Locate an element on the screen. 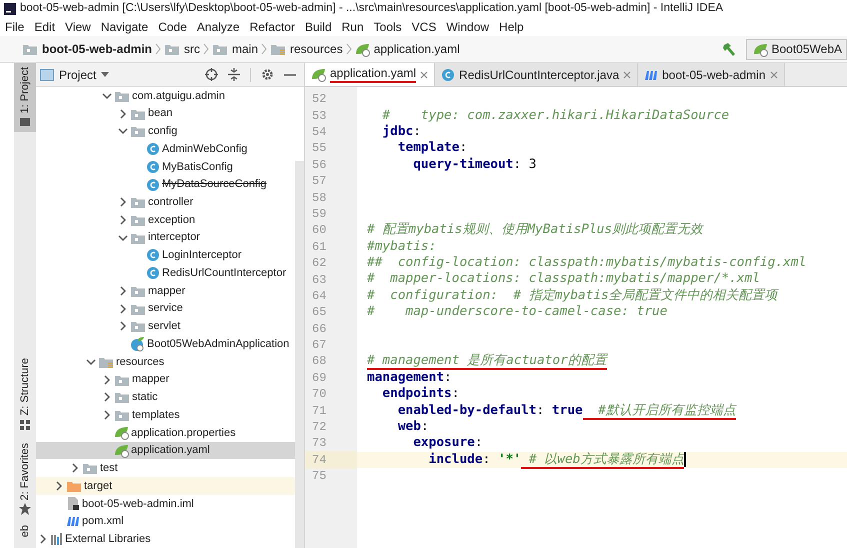  code-line: web: is located at coordinates (412, 427).